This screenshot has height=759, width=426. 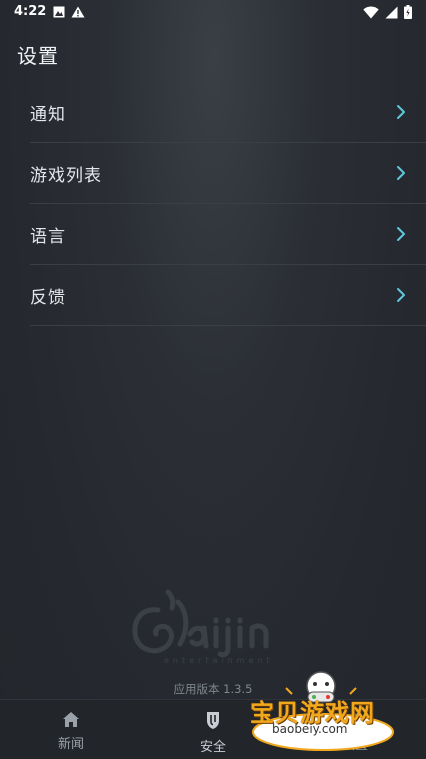 I want to click on status-system-icons, so click(x=387, y=12).